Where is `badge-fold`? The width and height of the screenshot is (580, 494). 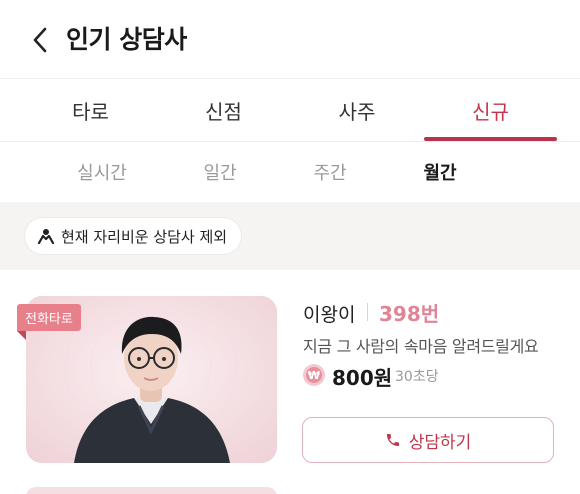 badge-fold is located at coordinates (21, 335).